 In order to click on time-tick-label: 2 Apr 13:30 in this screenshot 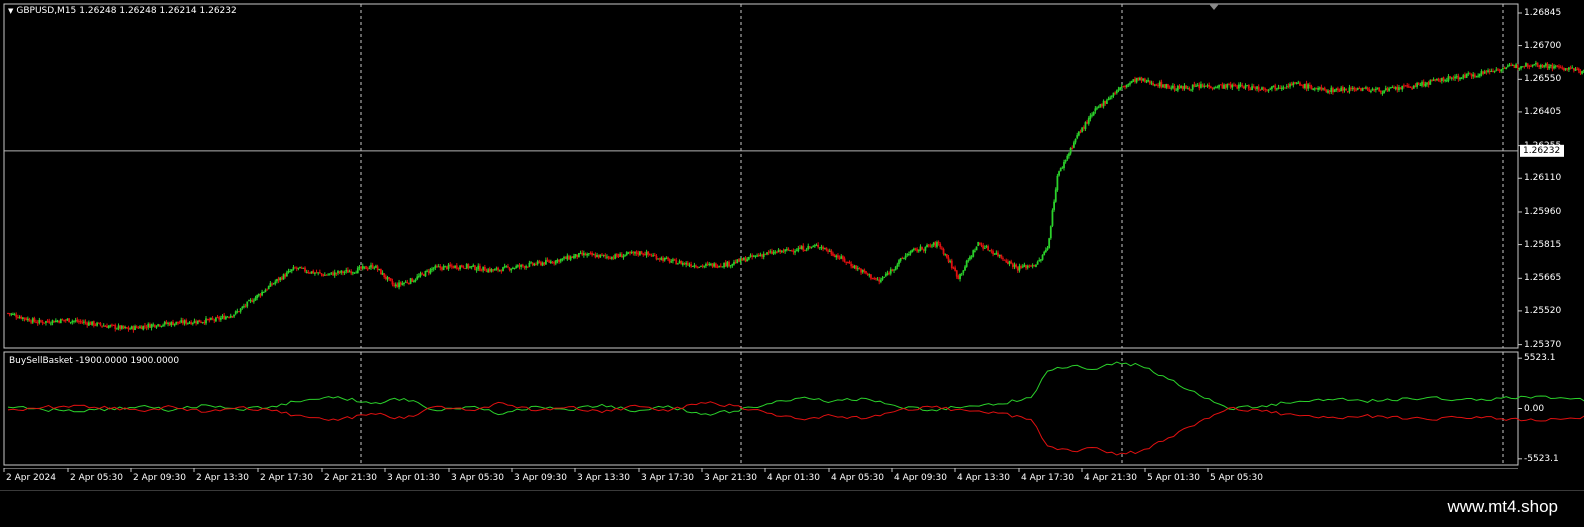, I will do `click(222, 478)`.